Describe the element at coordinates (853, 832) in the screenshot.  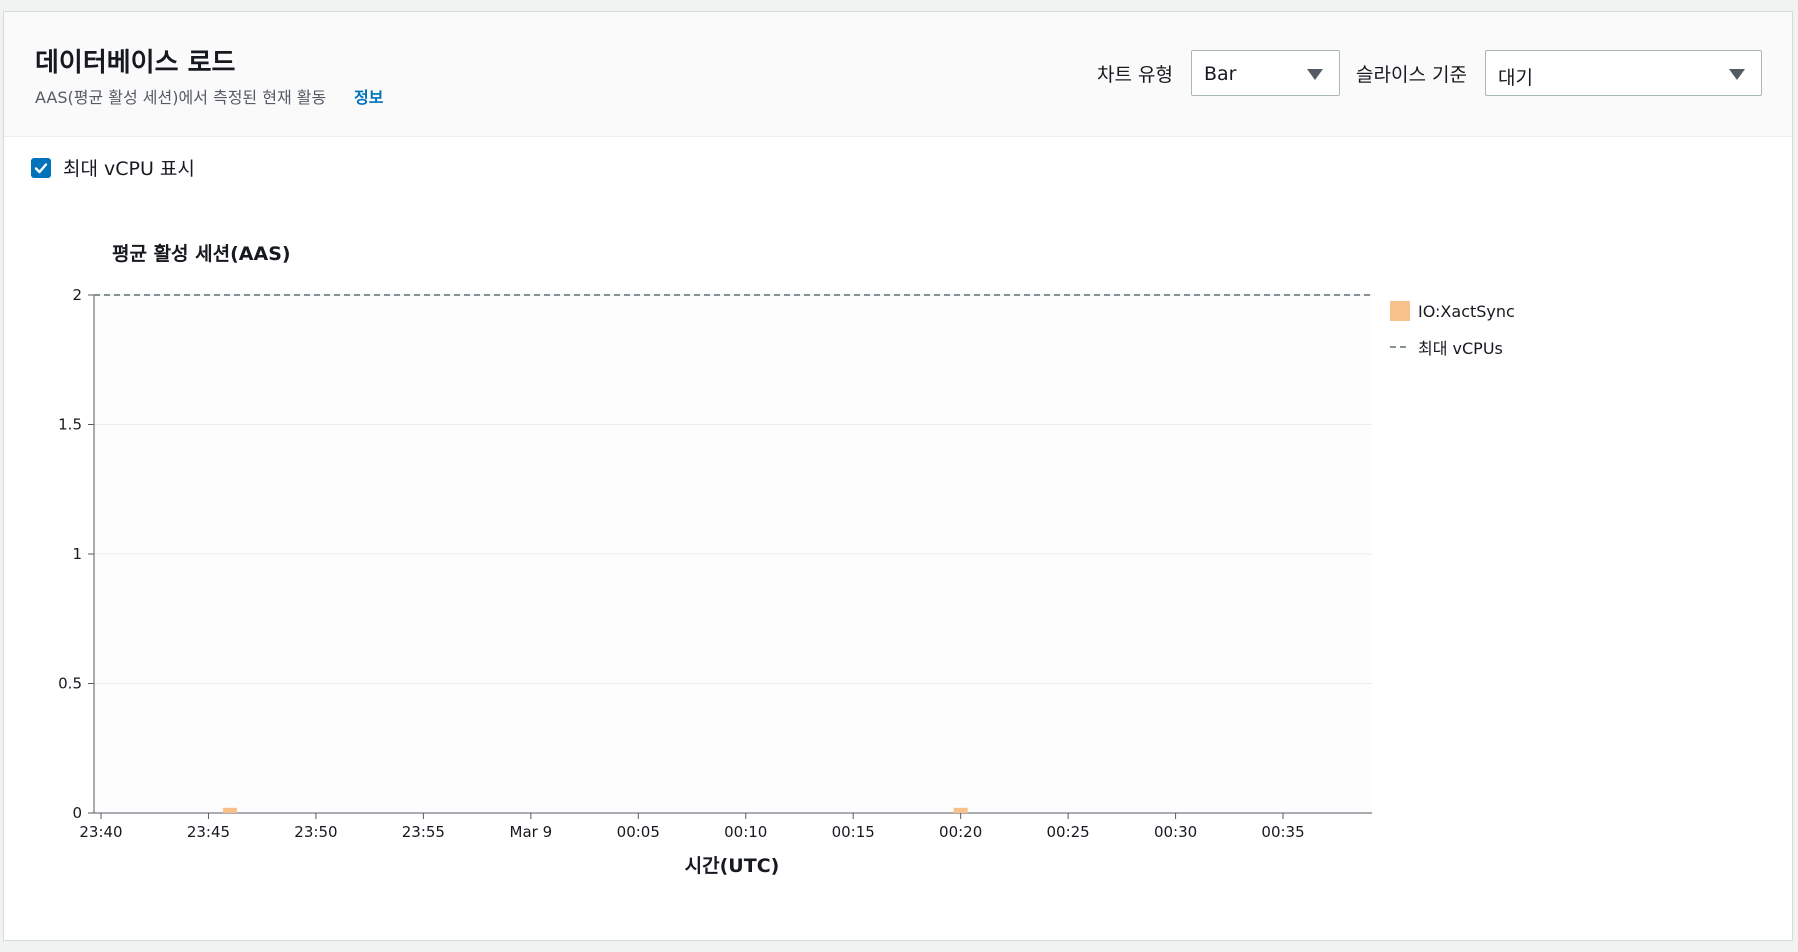
I see `x-tick-label: 00:15` at that location.